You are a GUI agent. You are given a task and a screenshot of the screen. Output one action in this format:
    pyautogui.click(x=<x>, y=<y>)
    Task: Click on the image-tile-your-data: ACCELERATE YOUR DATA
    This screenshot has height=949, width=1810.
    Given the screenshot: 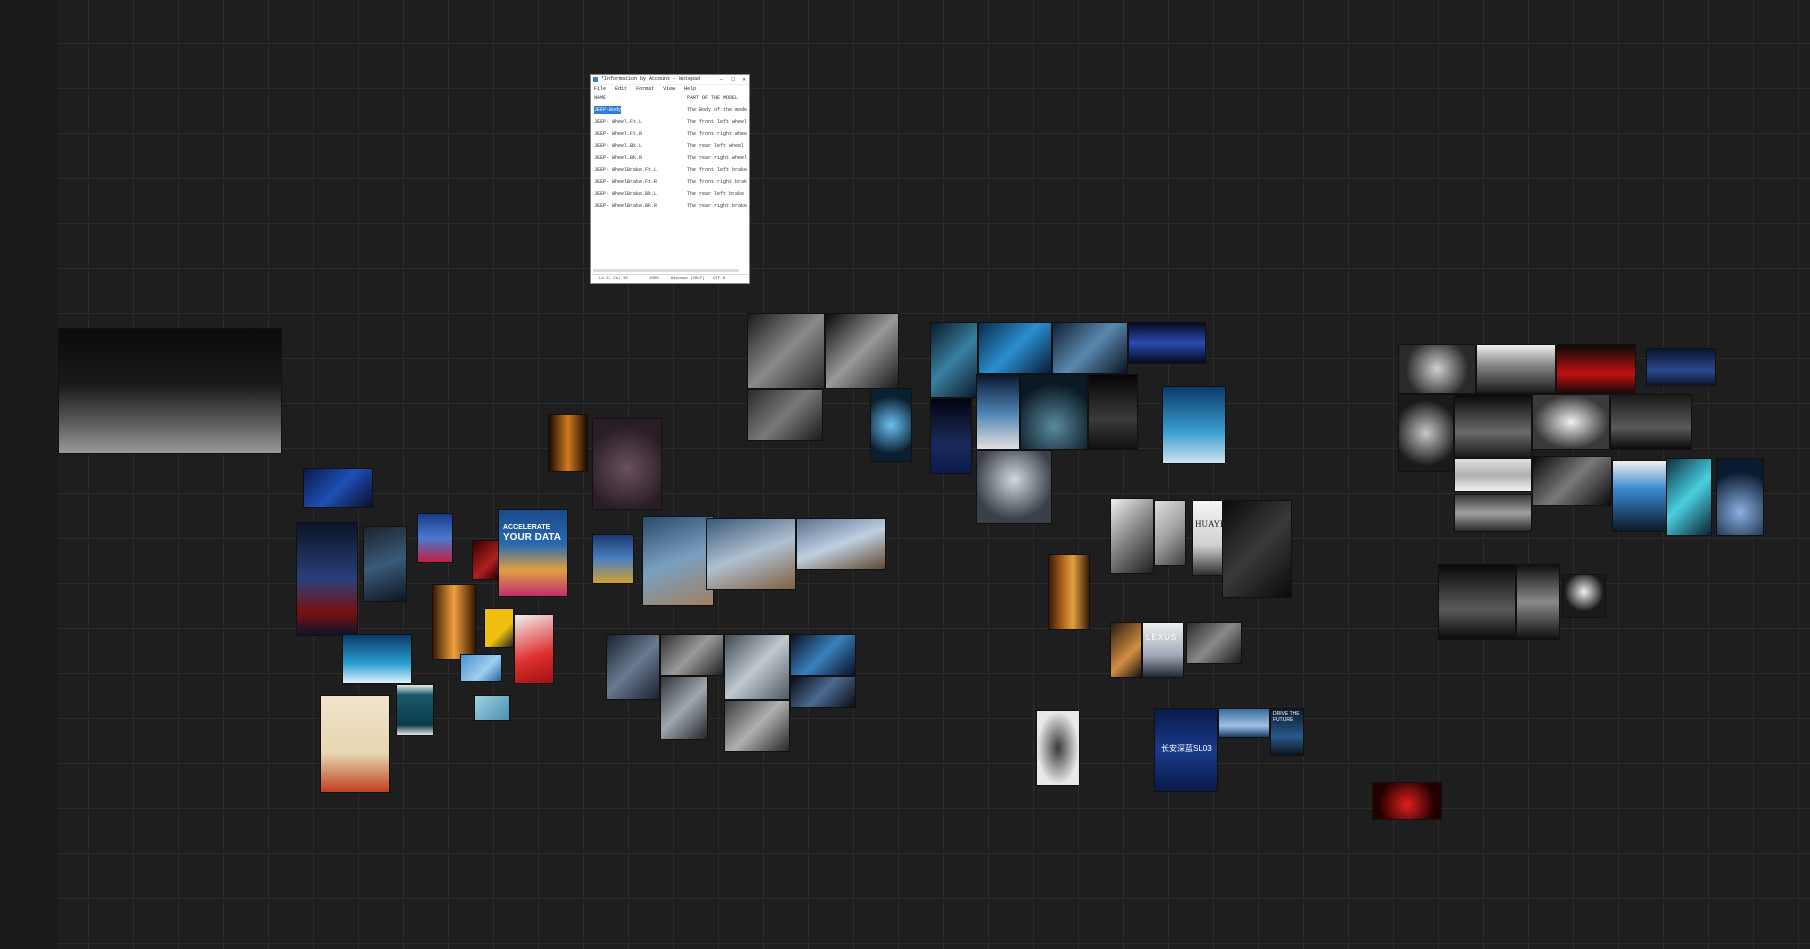 What is the action you would take?
    pyautogui.click(x=533, y=553)
    